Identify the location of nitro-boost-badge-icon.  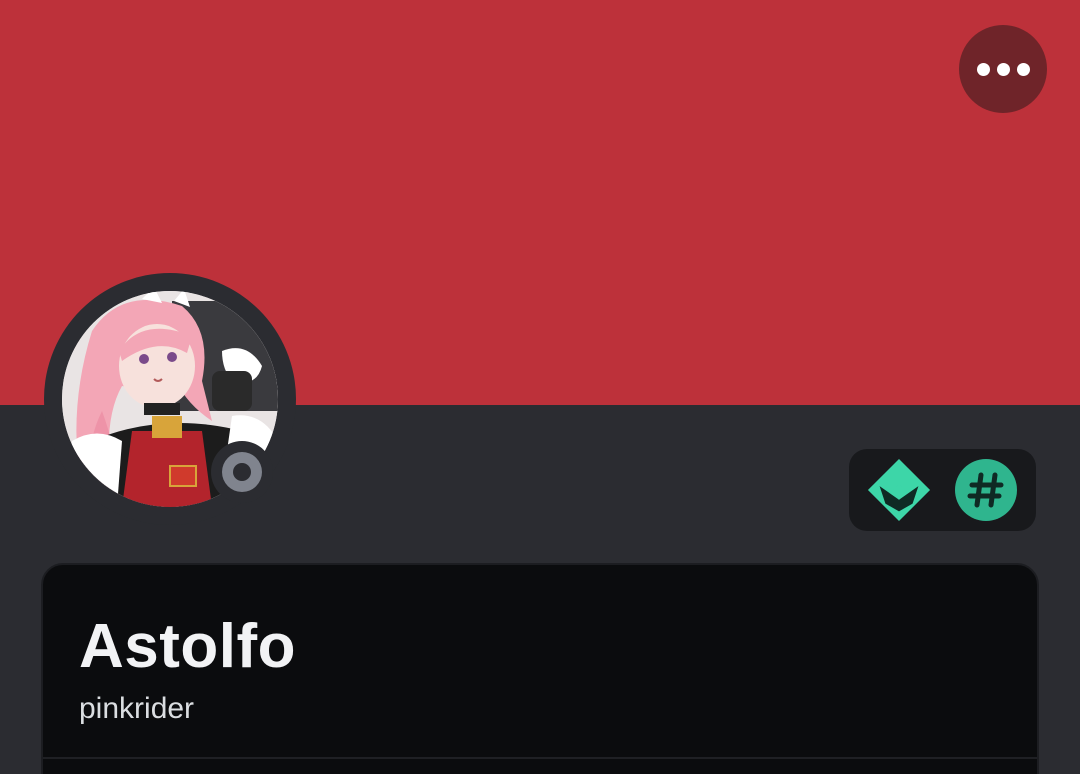
(899, 490).